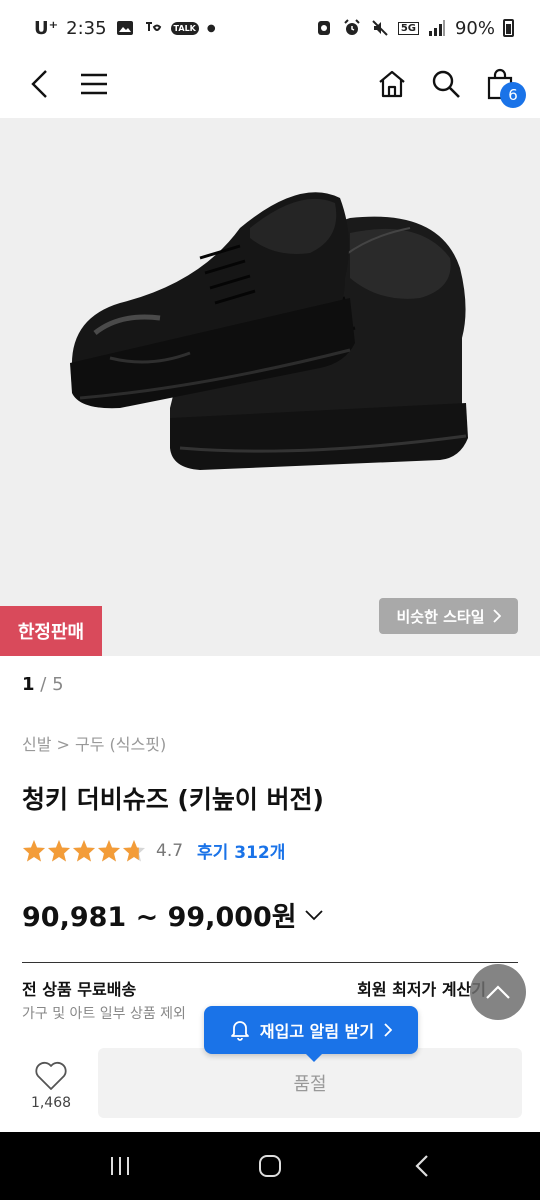 This screenshot has width=540, height=1200. I want to click on chevron-up-icon, so click(498, 992).